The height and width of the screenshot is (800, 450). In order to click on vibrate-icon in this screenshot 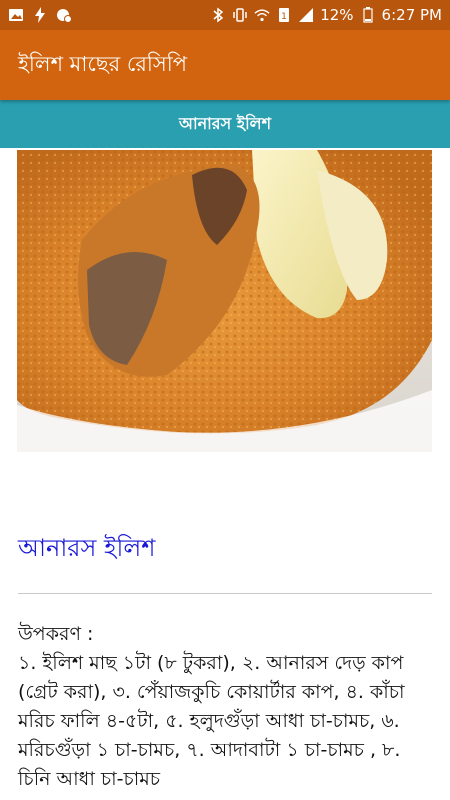, I will do `click(240, 15)`.